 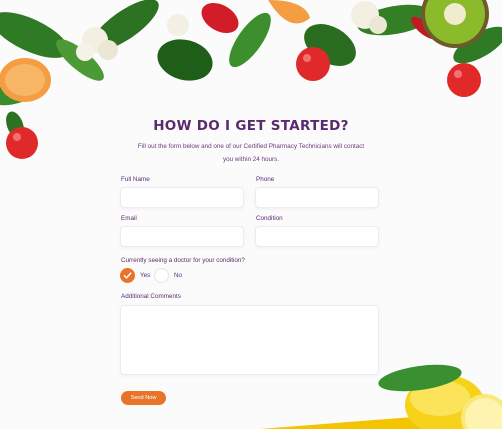 What do you see at coordinates (317, 197) in the screenshot?
I see `phone-input` at bounding box center [317, 197].